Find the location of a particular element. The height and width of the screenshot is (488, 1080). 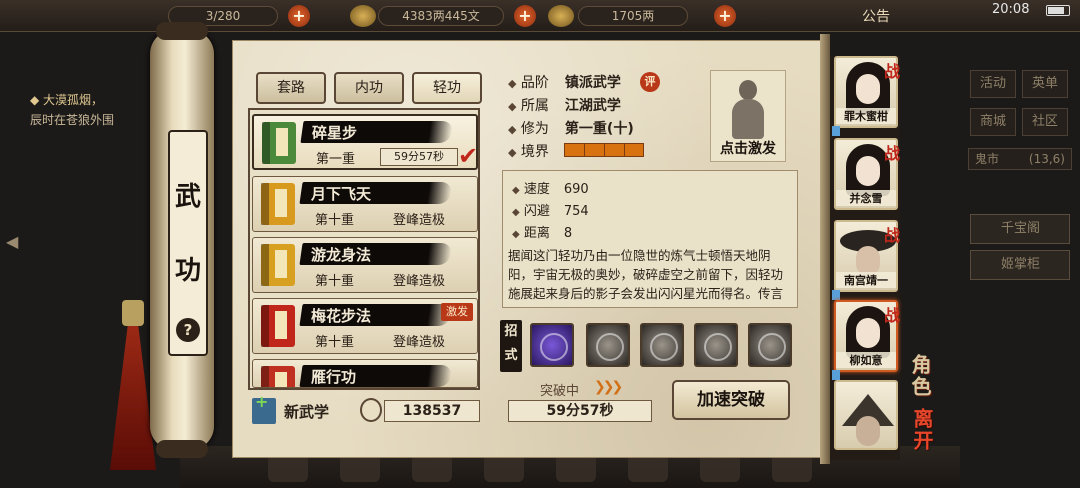

realm-label: 境界 is located at coordinates (534, 152).